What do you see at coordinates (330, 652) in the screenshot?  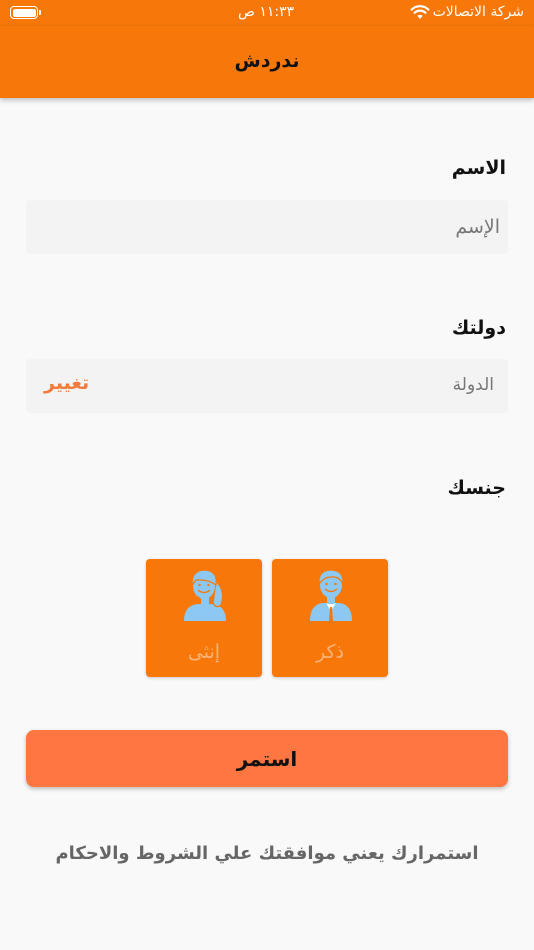 I see `gender-option-label: ذكر` at bounding box center [330, 652].